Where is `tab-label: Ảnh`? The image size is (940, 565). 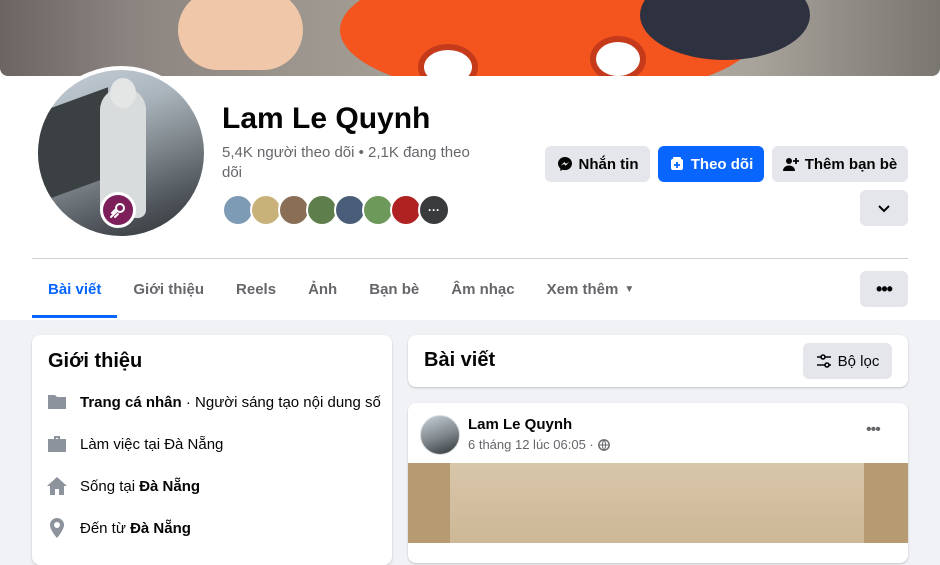 tab-label: Ảnh is located at coordinates (323, 289).